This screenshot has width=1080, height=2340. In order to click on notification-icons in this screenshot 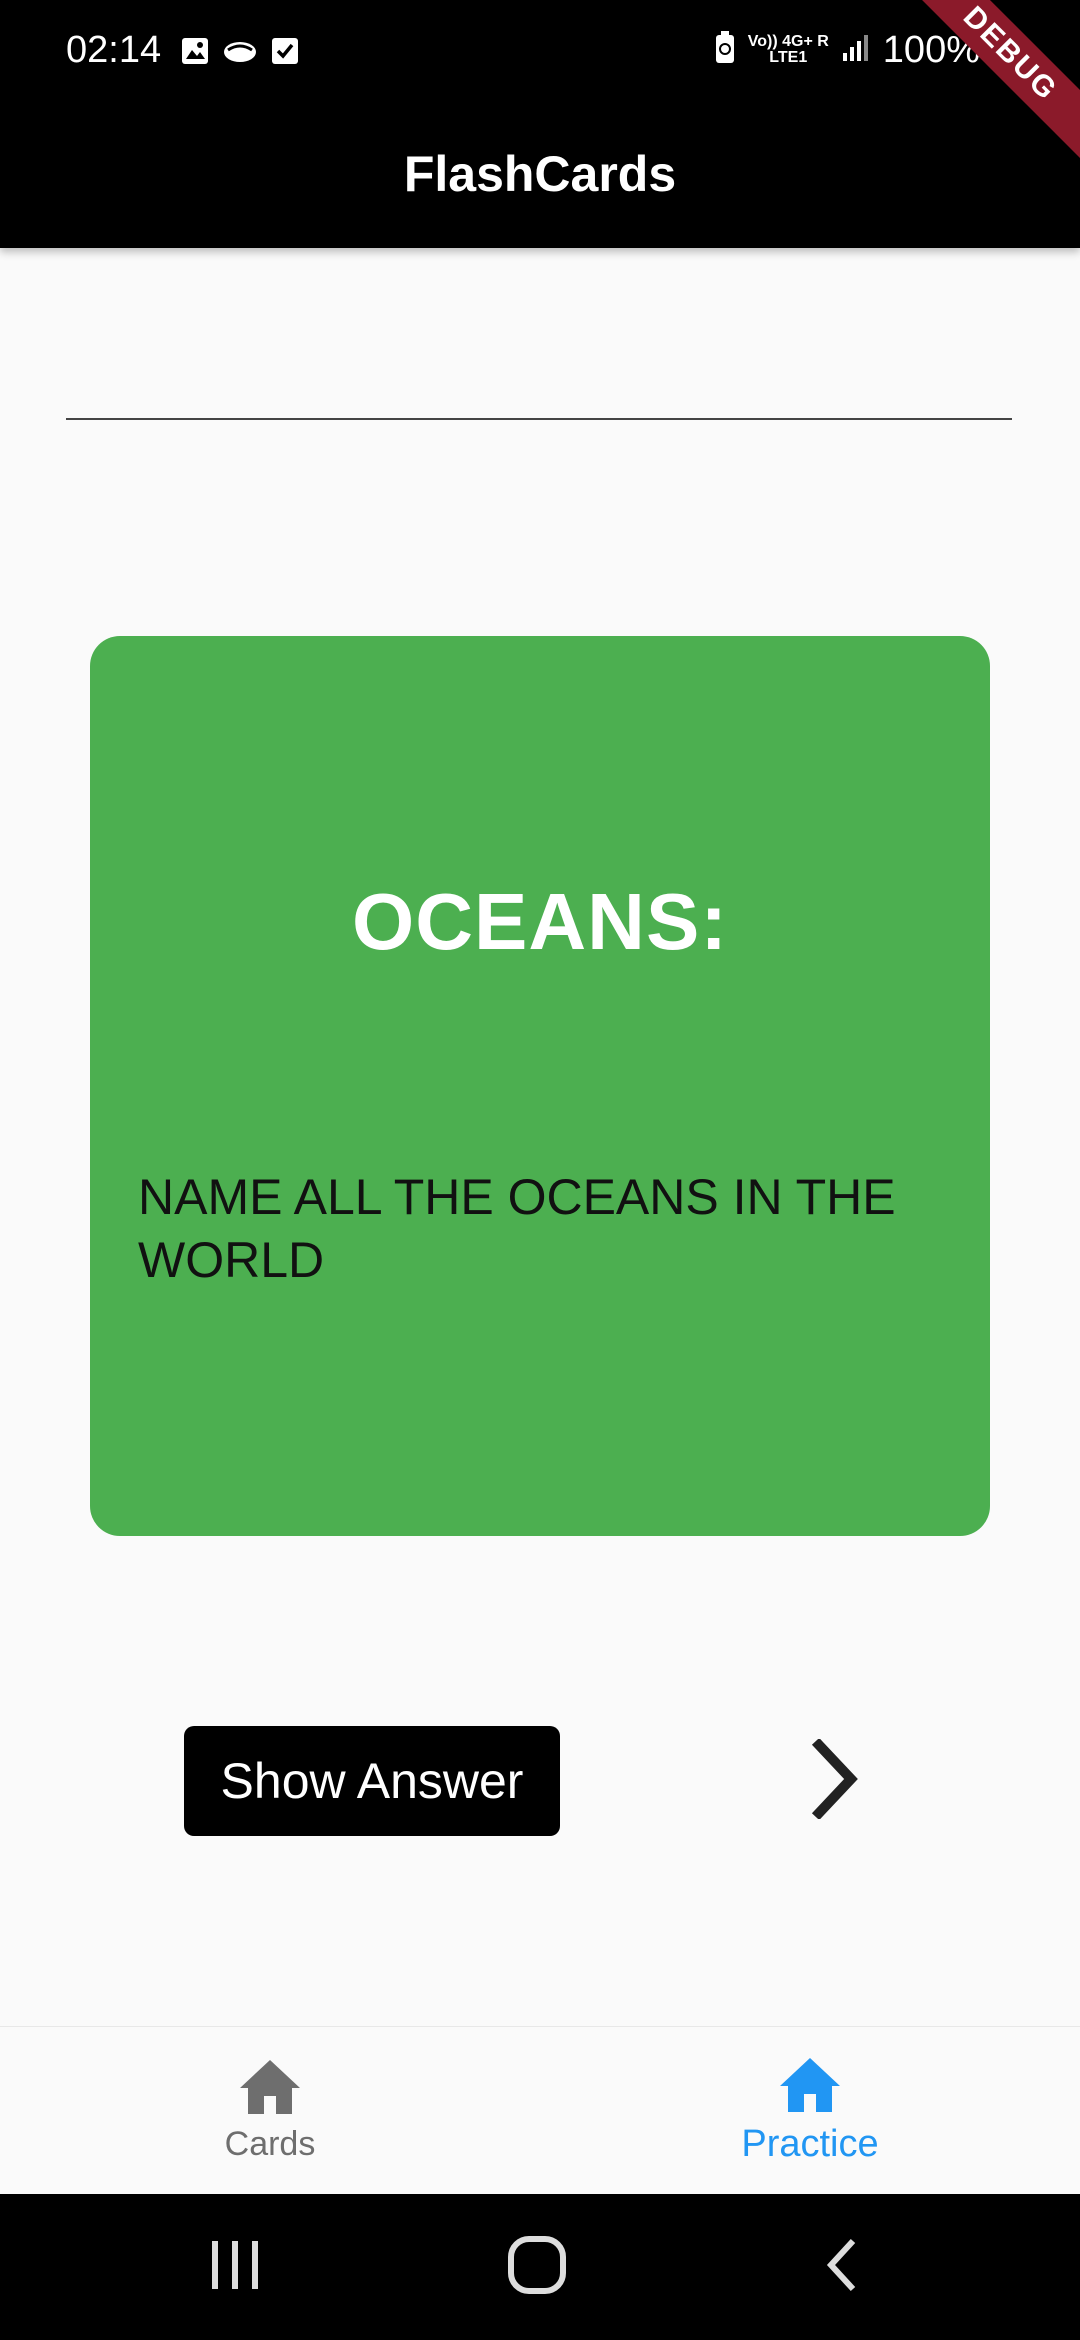, I will do `click(240, 53)`.